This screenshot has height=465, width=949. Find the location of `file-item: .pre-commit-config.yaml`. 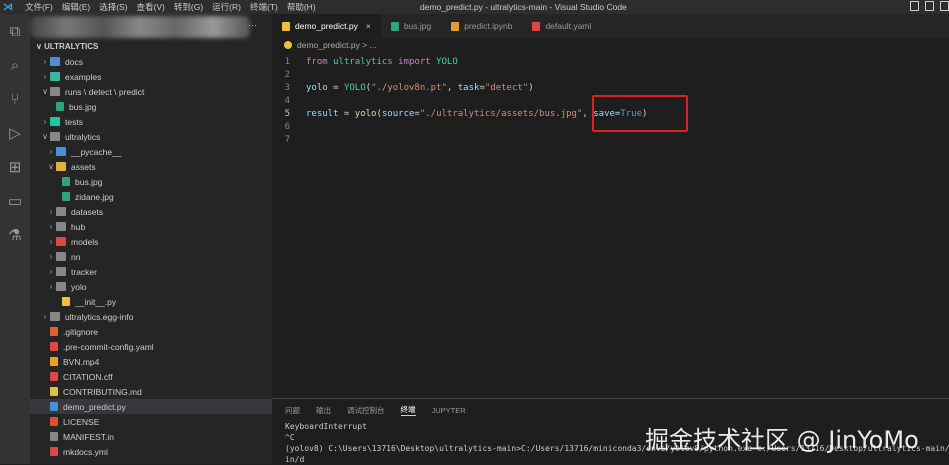

file-item: .pre-commit-config.yaml is located at coordinates (151, 346).